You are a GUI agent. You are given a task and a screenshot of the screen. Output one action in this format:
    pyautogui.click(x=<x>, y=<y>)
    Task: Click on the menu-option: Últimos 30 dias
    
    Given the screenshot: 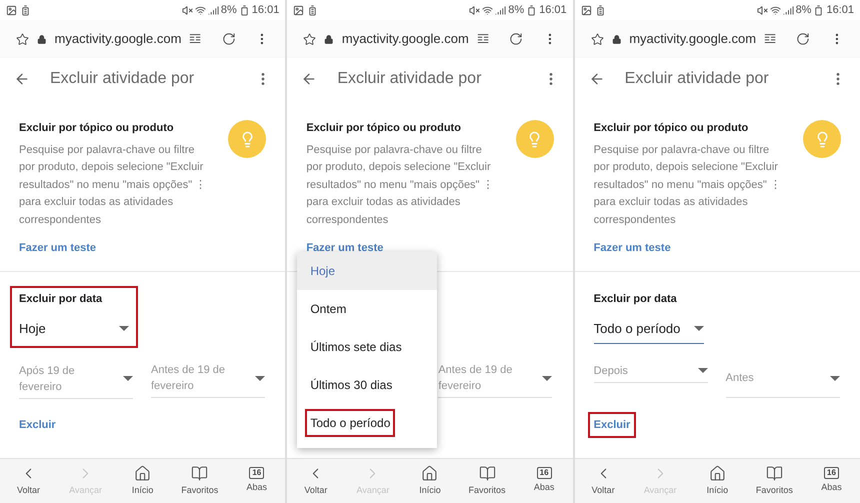 What is the action you would take?
    pyautogui.click(x=367, y=385)
    